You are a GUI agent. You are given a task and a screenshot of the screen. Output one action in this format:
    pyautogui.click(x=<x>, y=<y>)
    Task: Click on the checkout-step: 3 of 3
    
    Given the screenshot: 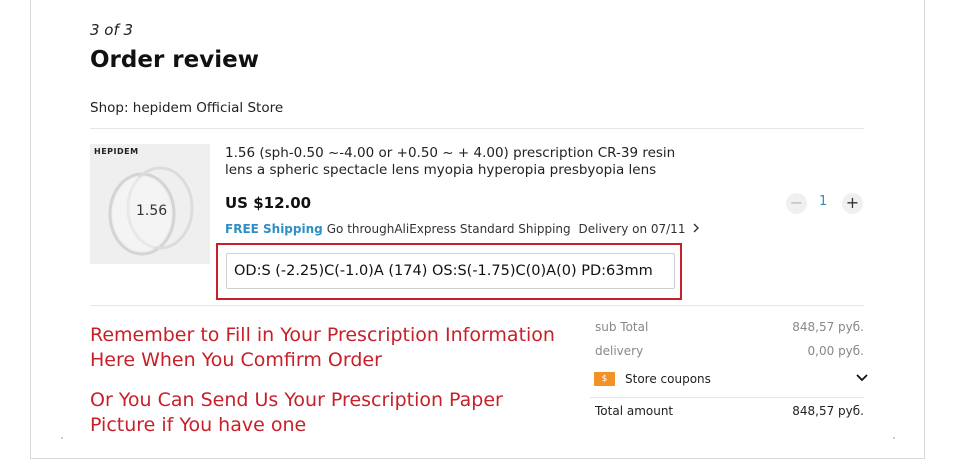 What is the action you would take?
    pyautogui.click(x=112, y=30)
    